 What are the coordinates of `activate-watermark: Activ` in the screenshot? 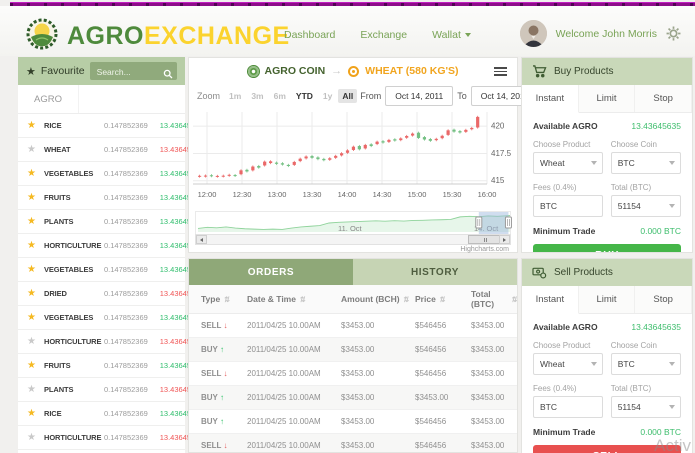 It's located at (672, 444).